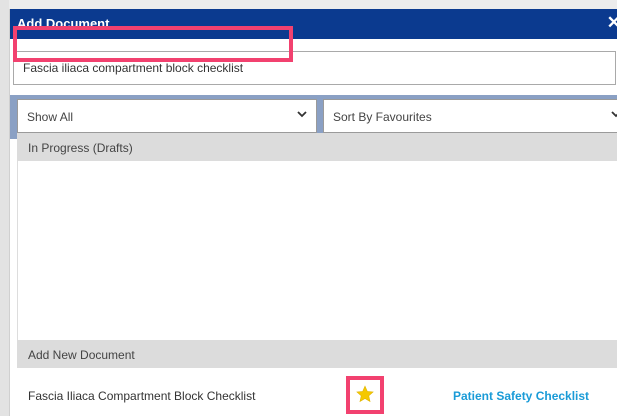  Describe the element at coordinates (313, 24) in the screenshot. I see `dialog-titlebar: Add Document ✕` at that location.